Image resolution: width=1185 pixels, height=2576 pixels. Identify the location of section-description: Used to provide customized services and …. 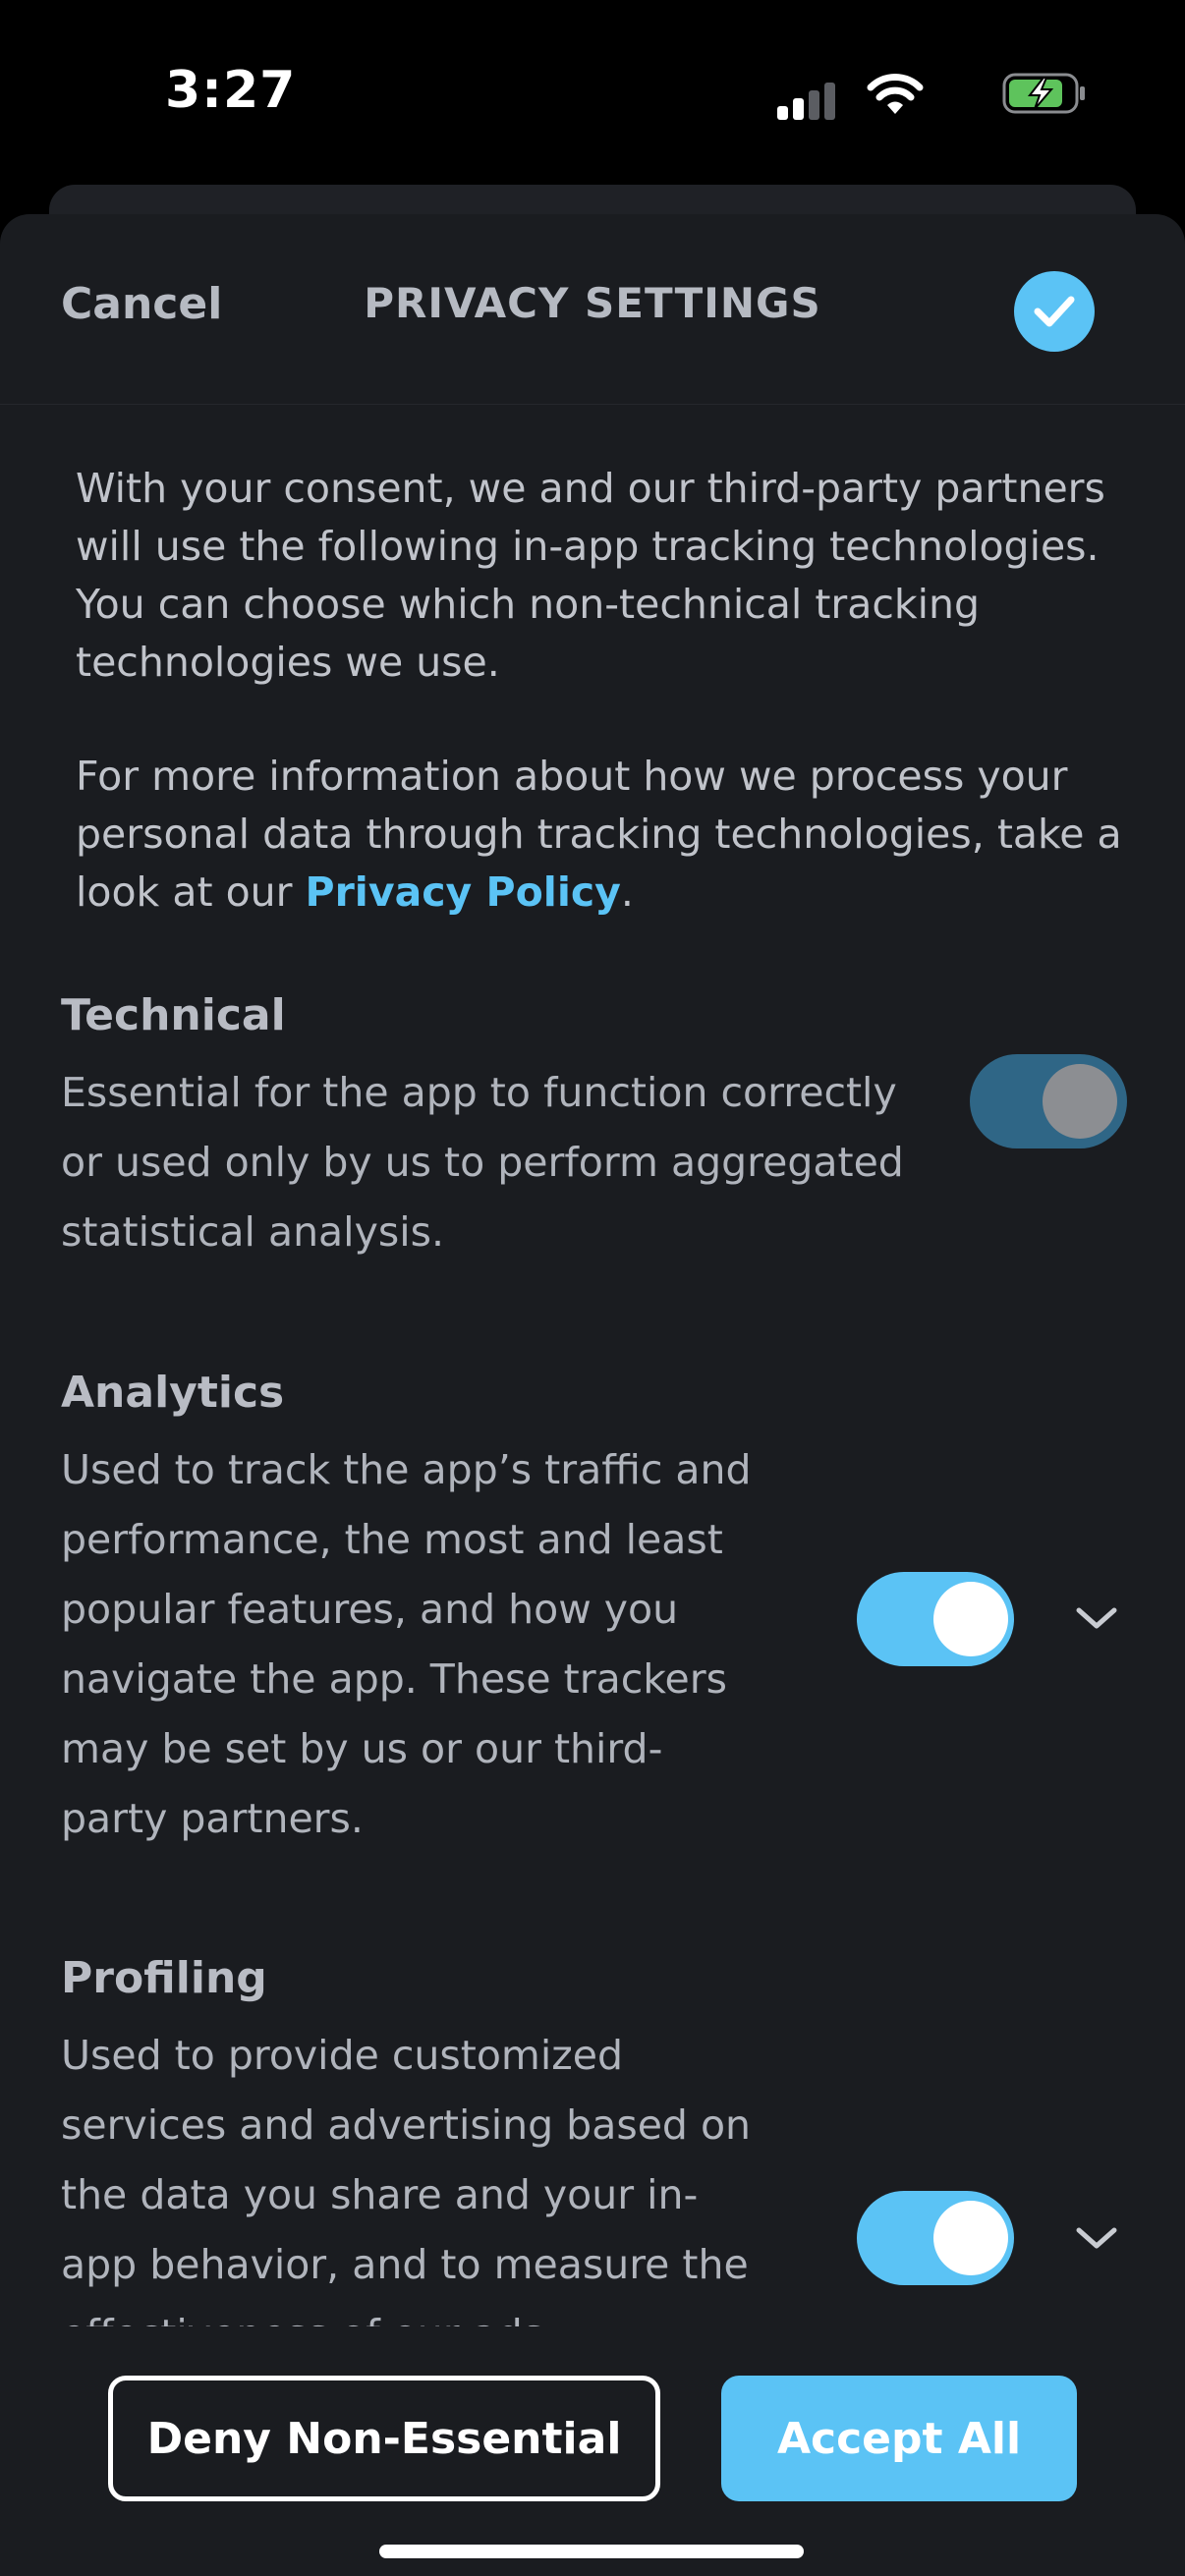
(407, 2195).